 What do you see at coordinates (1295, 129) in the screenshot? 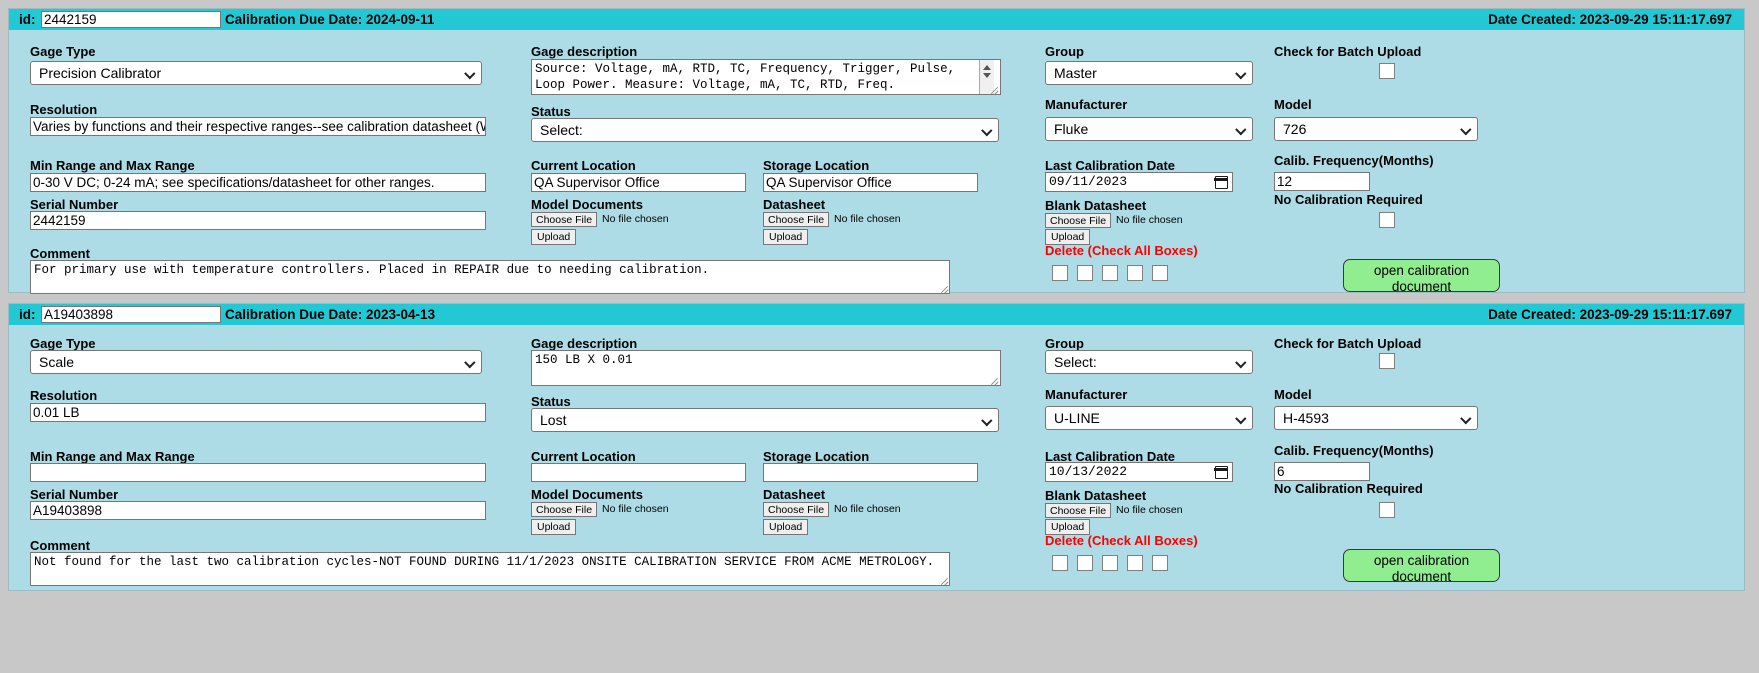
I see `model-value: 726` at bounding box center [1295, 129].